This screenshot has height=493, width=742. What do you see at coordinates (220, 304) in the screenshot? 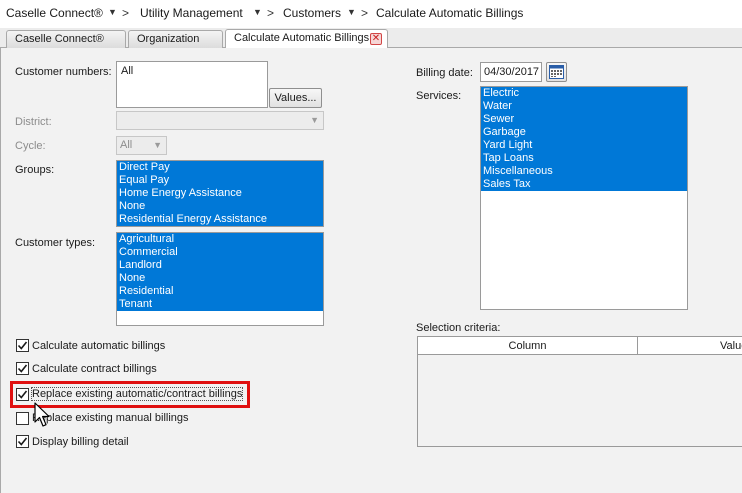
I see `list-item: Tenant` at bounding box center [220, 304].